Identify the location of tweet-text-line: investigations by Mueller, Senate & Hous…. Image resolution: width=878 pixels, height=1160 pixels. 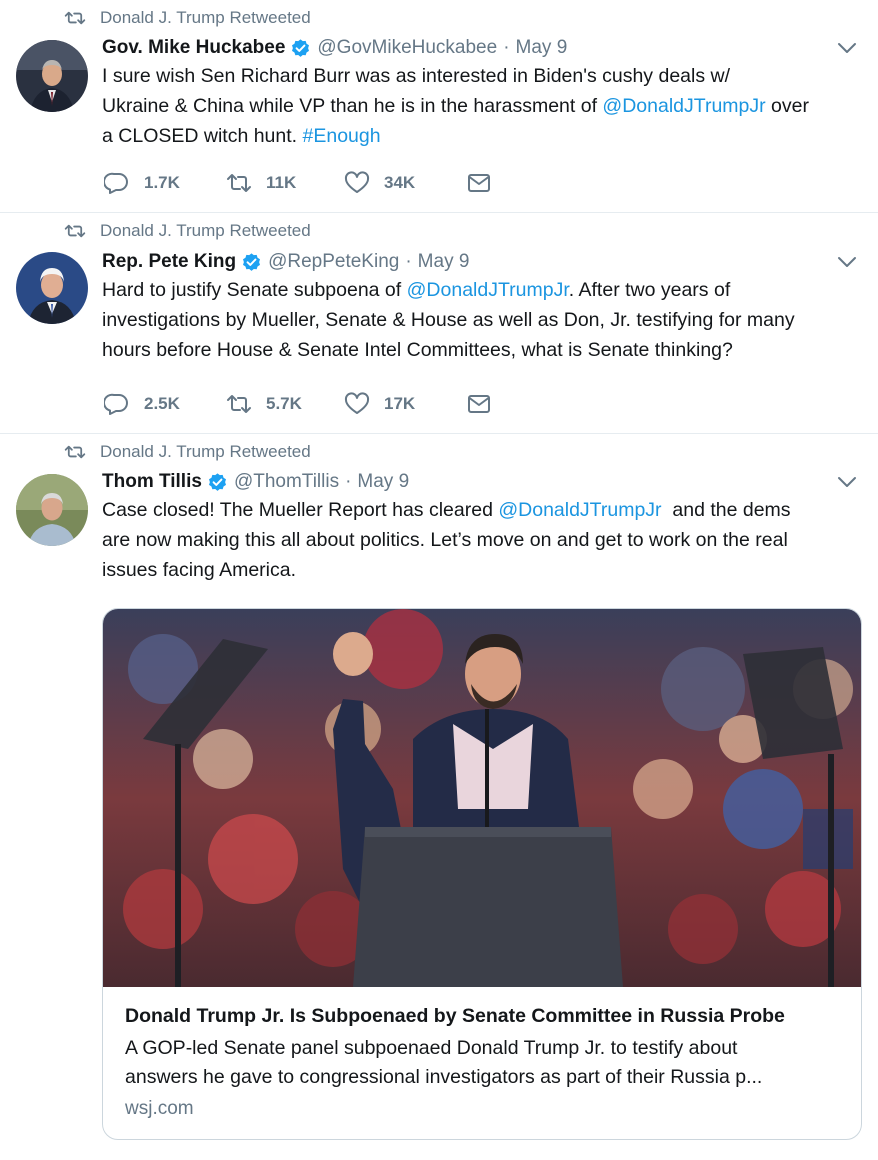
(448, 320).